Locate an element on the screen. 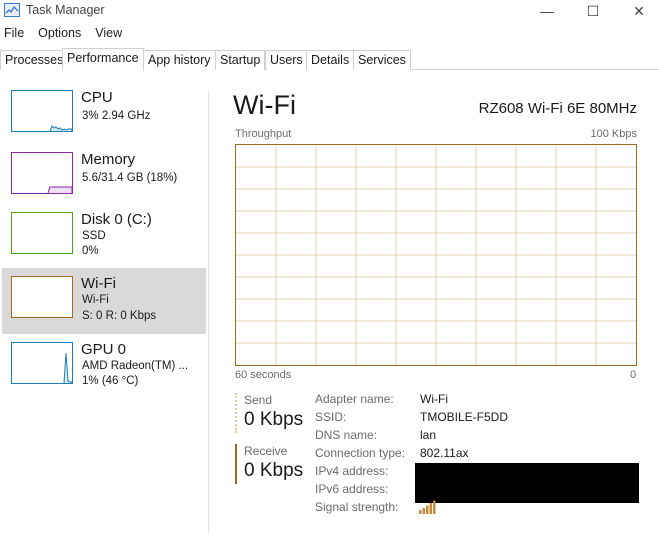 This screenshot has width=659, height=536. sidebar-item-disk: Disk 0 (C:) SSD 0% is located at coordinates (104, 237).